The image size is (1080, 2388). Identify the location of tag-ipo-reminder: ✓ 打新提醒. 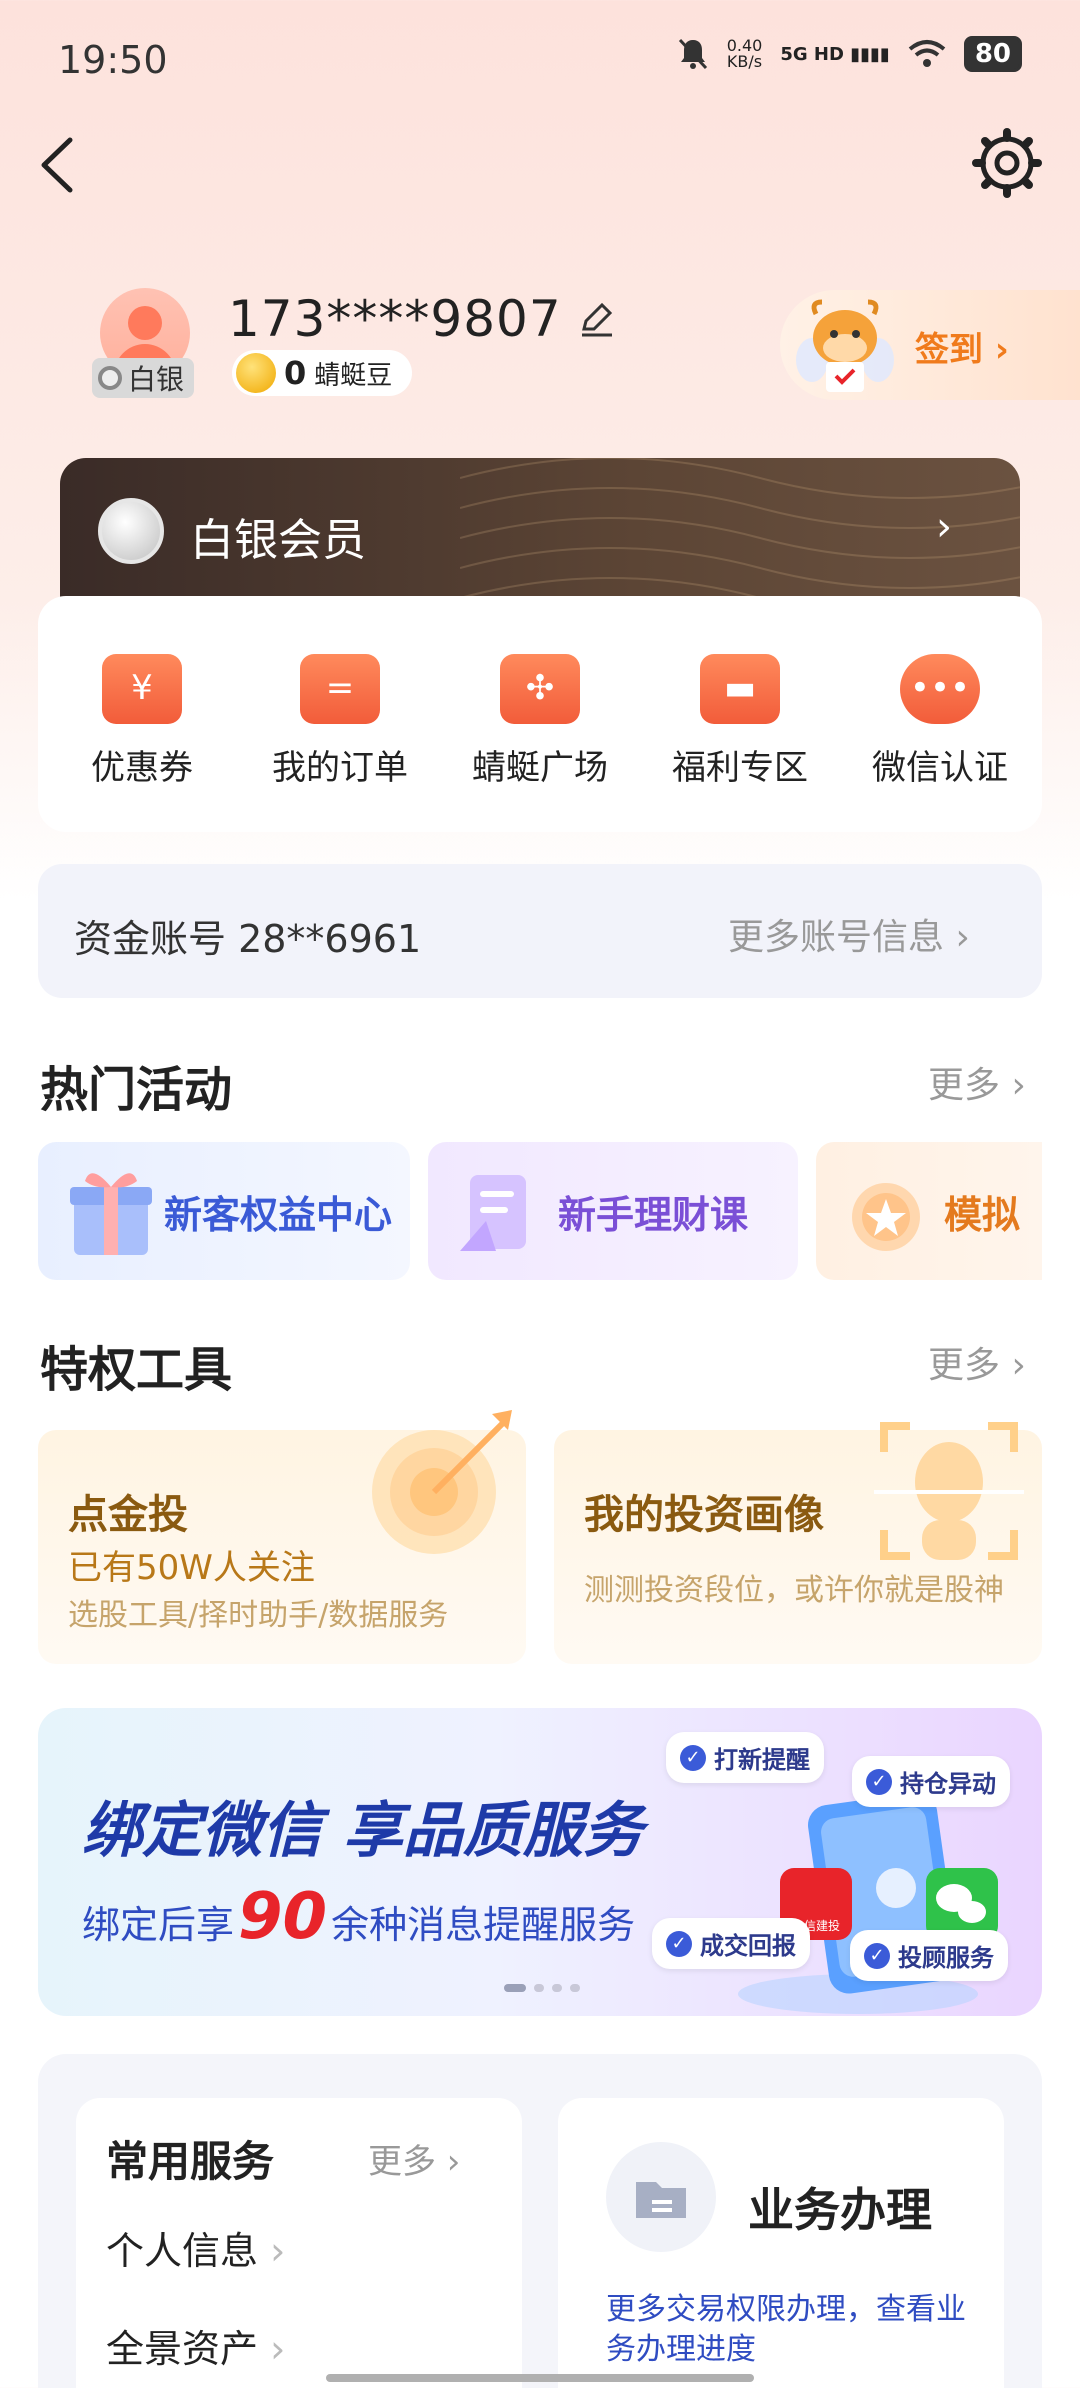
(745, 1757).